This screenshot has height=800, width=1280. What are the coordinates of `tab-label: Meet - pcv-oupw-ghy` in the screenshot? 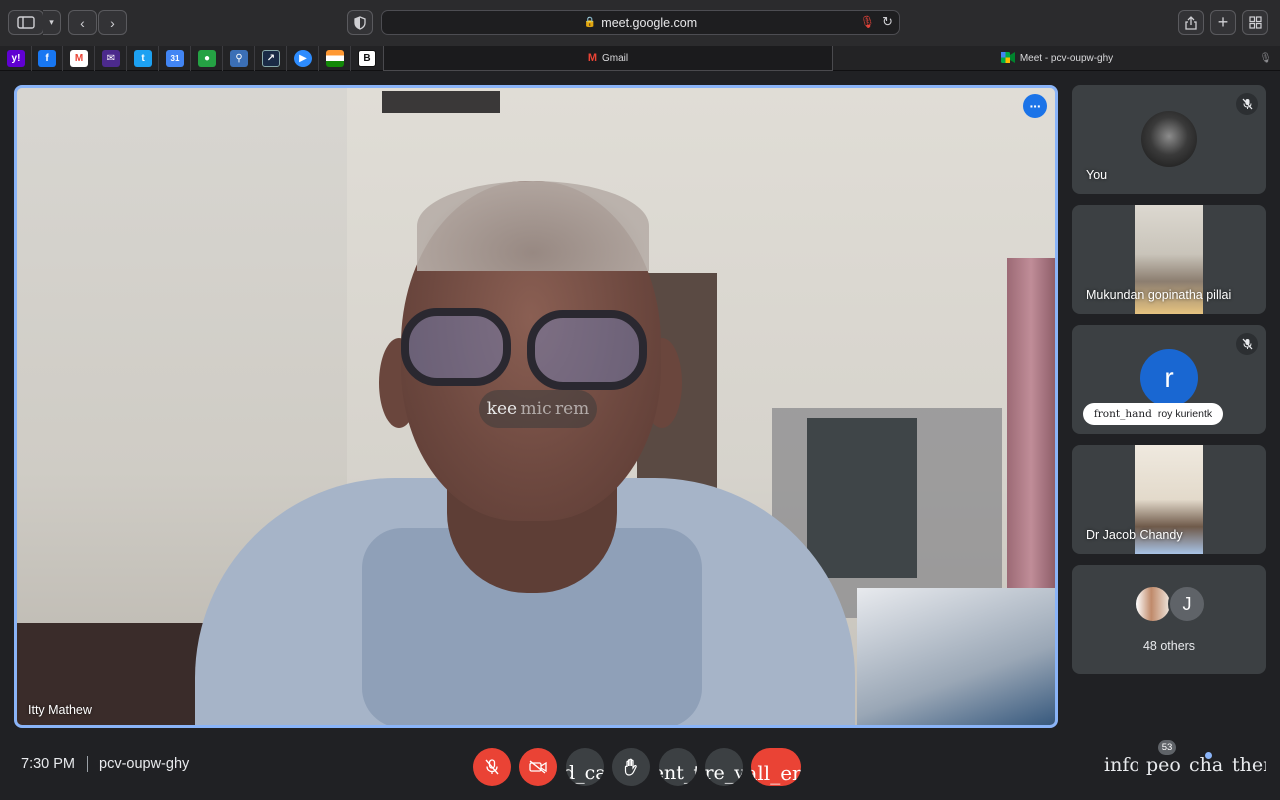 It's located at (1066, 58).